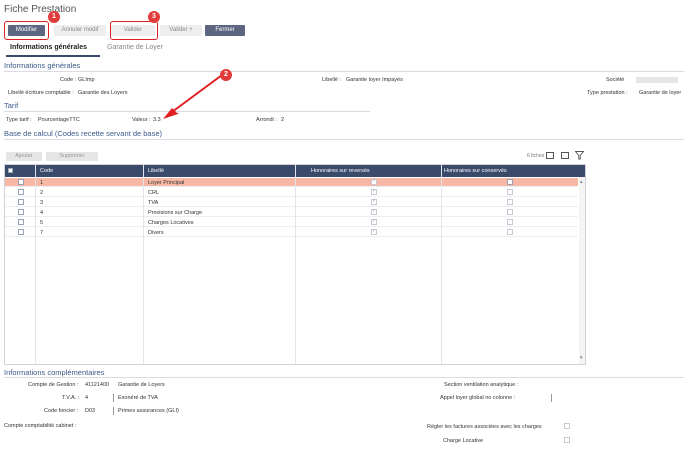 Image resolution: width=688 pixels, height=459 pixels. I want to click on table-row: 3 TVA, so click(291, 202).